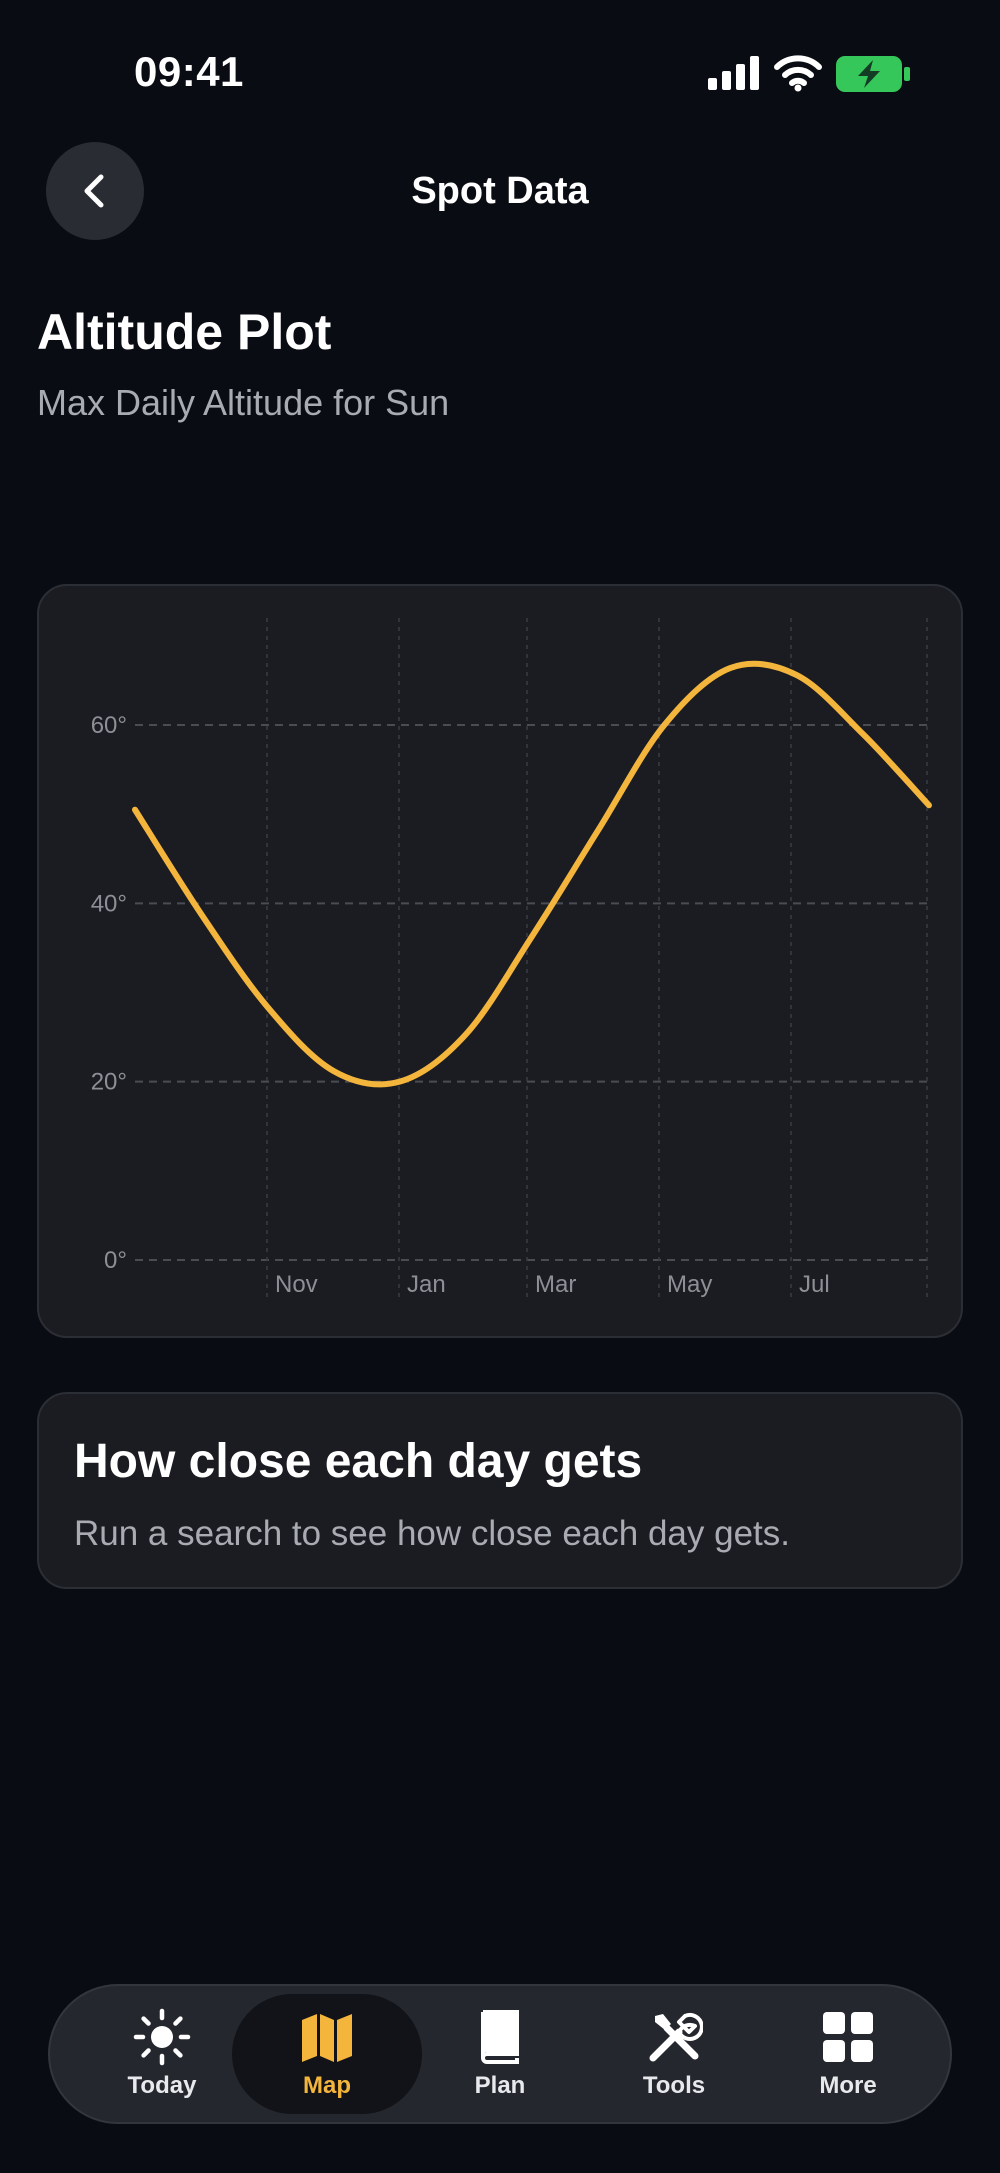 This screenshot has width=1000, height=2173. What do you see at coordinates (327, 2085) in the screenshot?
I see `tab-label-map: Map` at bounding box center [327, 2085].